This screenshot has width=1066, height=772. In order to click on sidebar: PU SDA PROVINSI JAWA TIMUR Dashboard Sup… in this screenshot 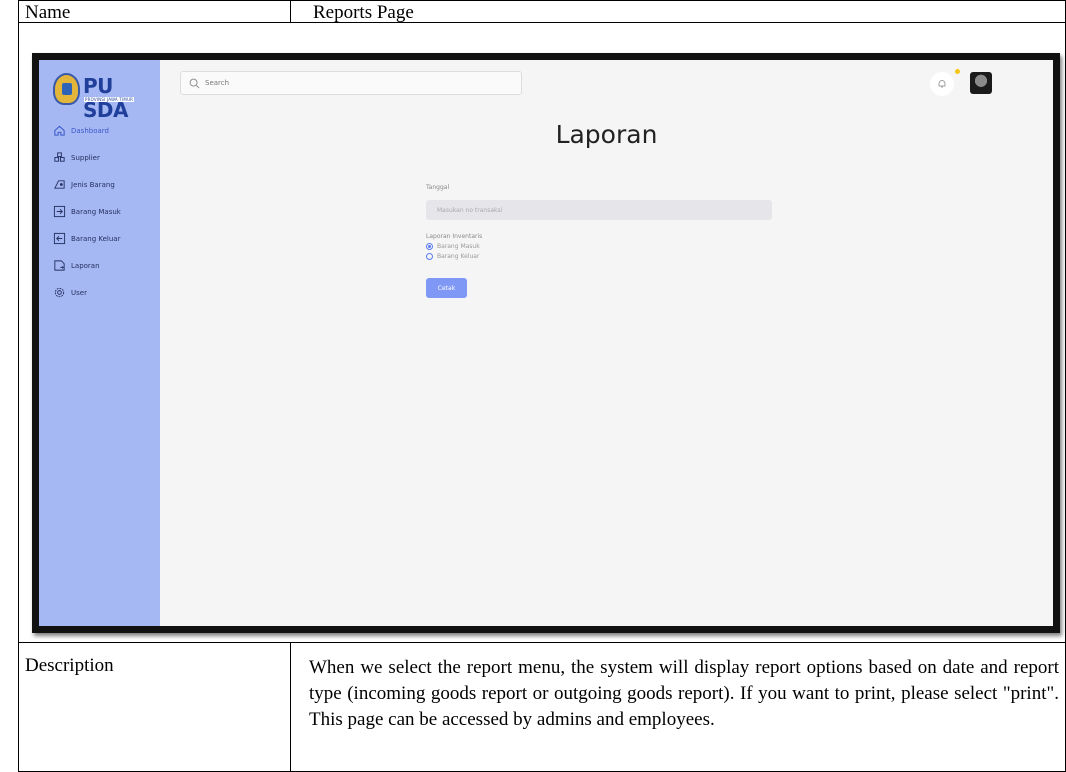, I will do `click(99, 343)`.